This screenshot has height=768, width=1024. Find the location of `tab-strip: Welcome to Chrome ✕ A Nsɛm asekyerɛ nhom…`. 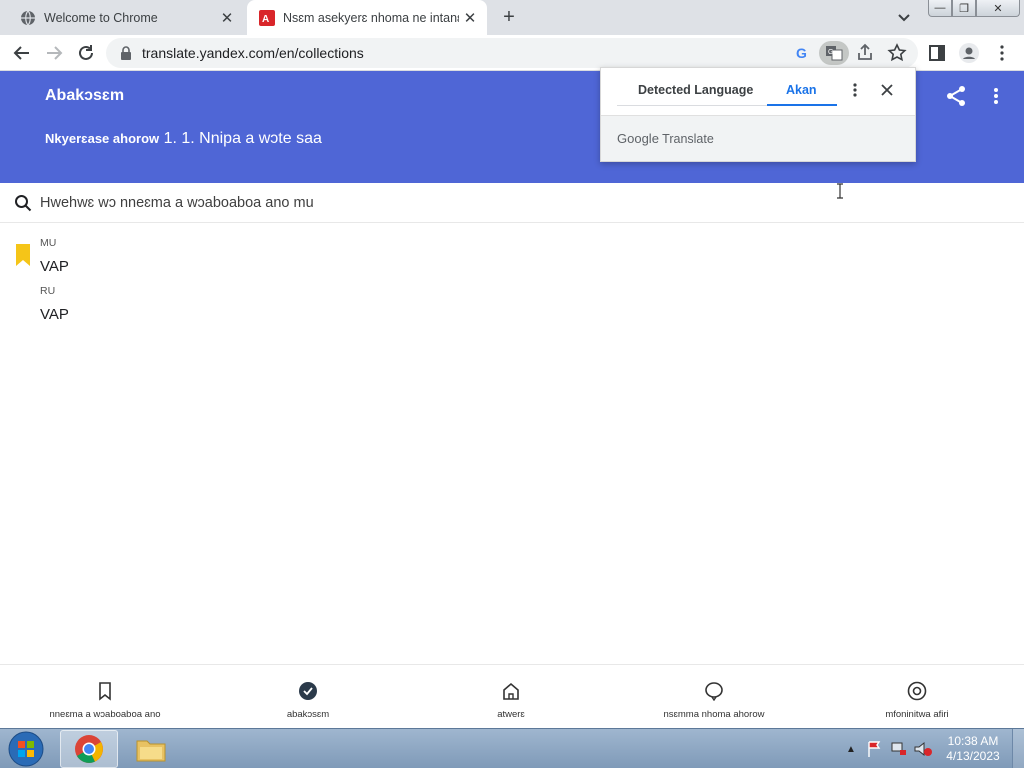

tab-strip: Welcome to Chrome ✕ A Nsɛm asekyerɛ nhom… is located at coordinates (512, 17).